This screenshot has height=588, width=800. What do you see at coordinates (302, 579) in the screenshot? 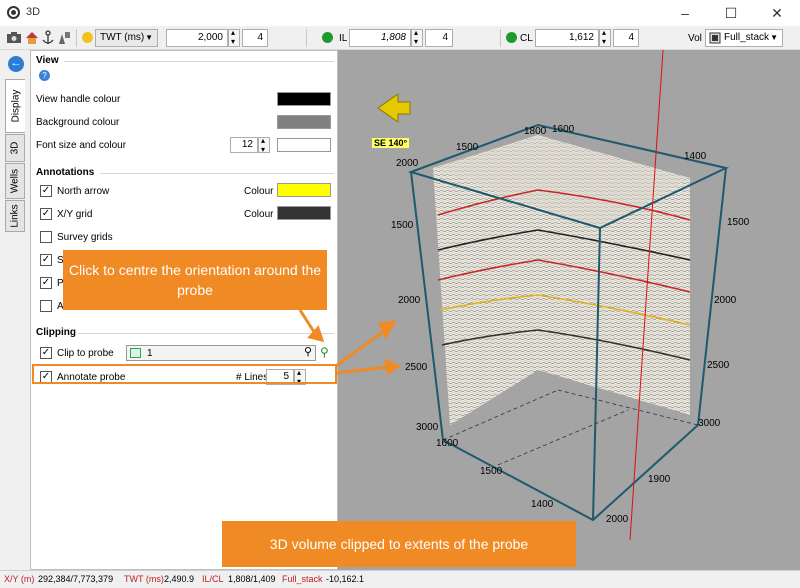
I see `volume-label: Full_stack` at bounding box center [302, 579].